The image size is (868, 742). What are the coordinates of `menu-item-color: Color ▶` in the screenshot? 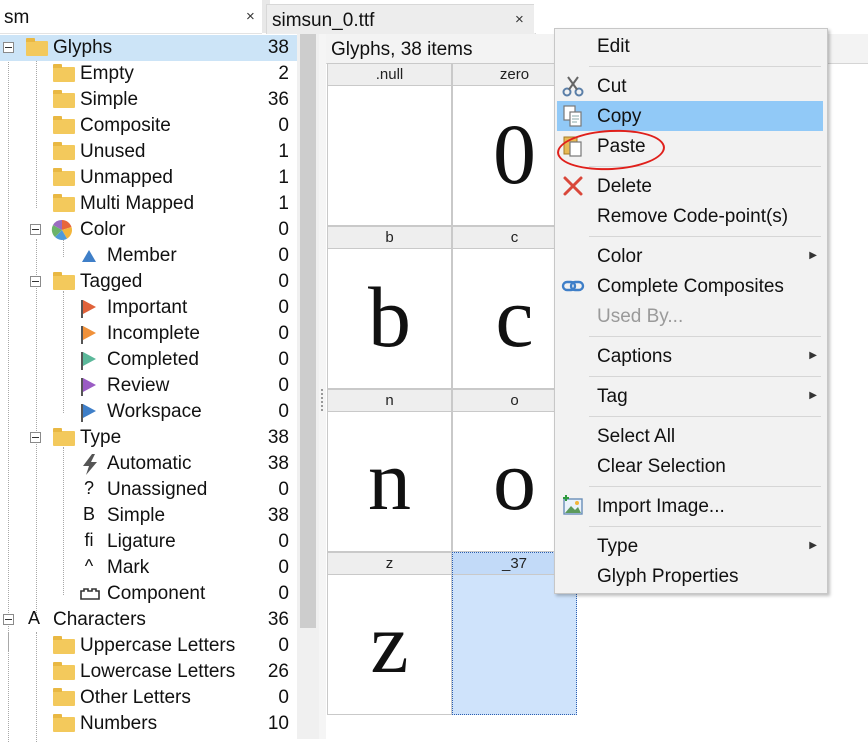 It's located at (690, 256).